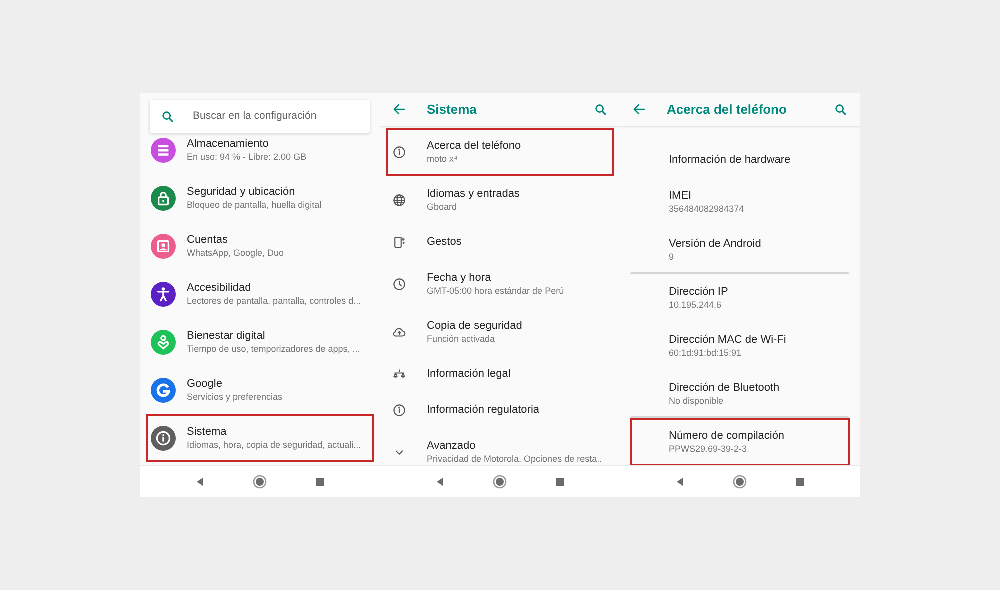  I want to click on settings-item: Información legal, so click(500, 374).